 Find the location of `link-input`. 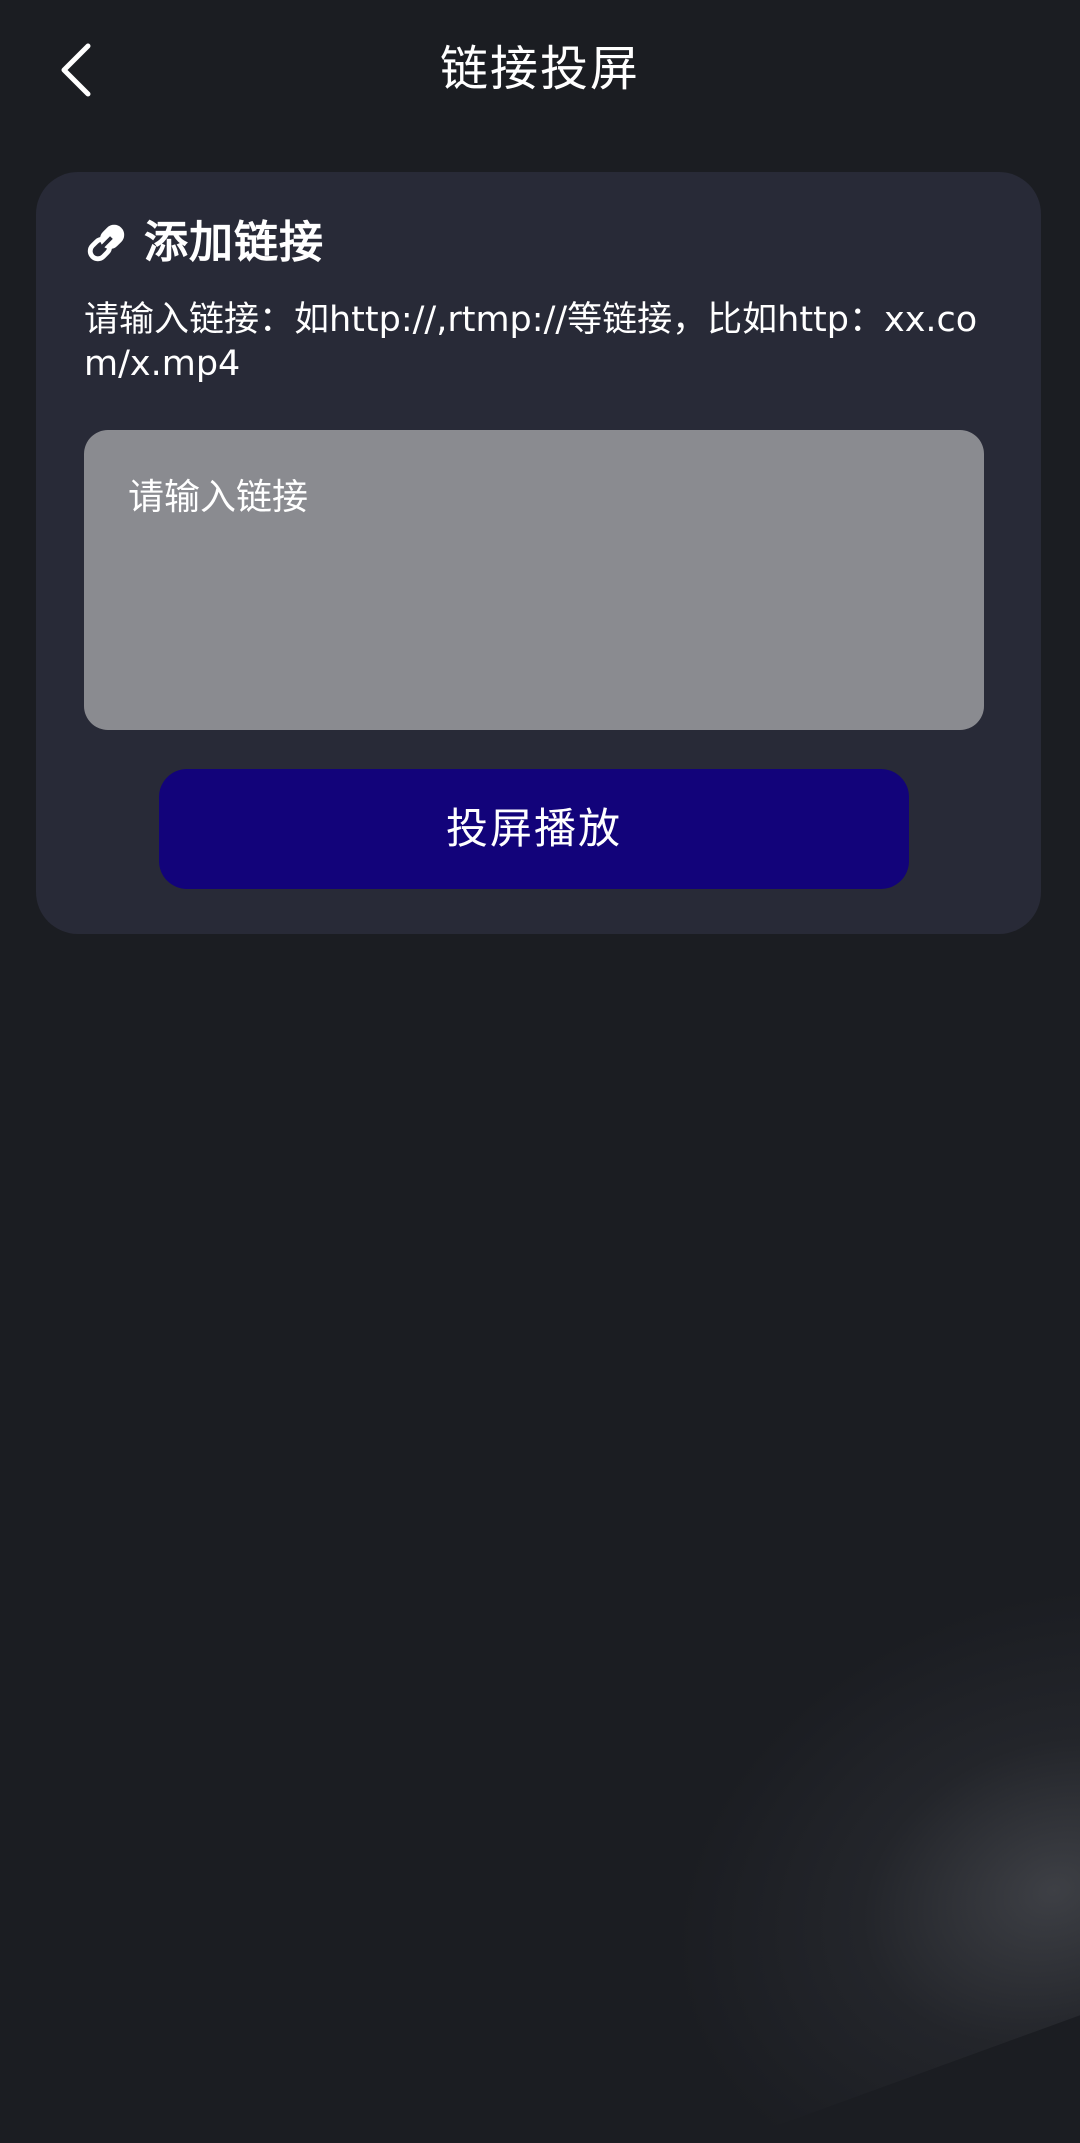

link-input is located at coordinates (534, 580).